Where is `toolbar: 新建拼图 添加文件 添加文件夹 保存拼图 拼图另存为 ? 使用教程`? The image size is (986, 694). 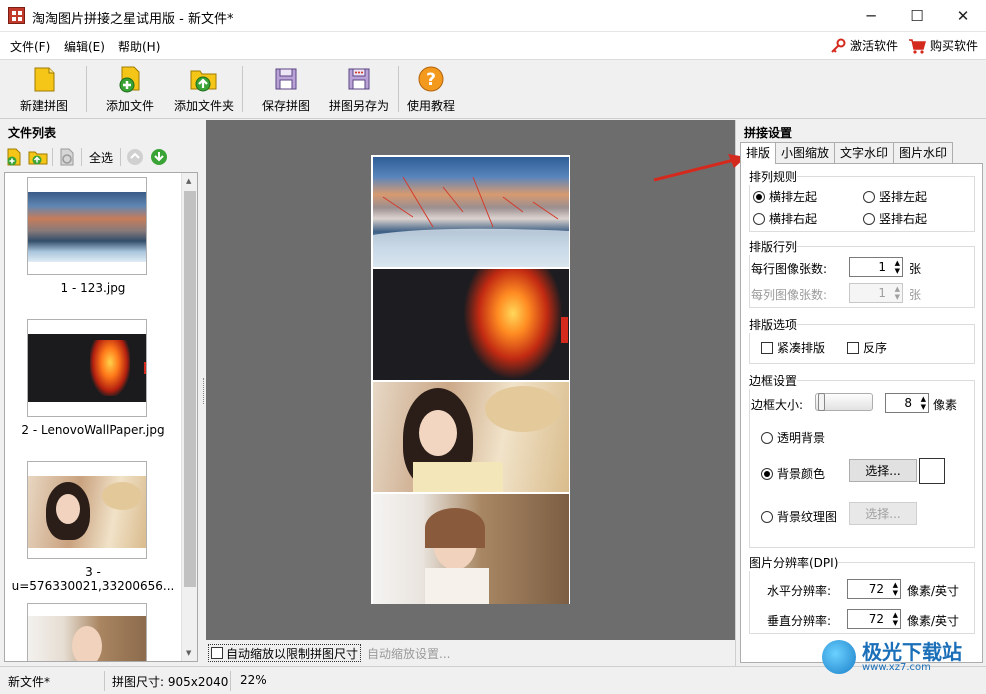 toolbar: 新建拼图 添加文件 添加文件夹 保存拼图 拼图另存为 ? 使用教程 is located at coordinates (493, 89).